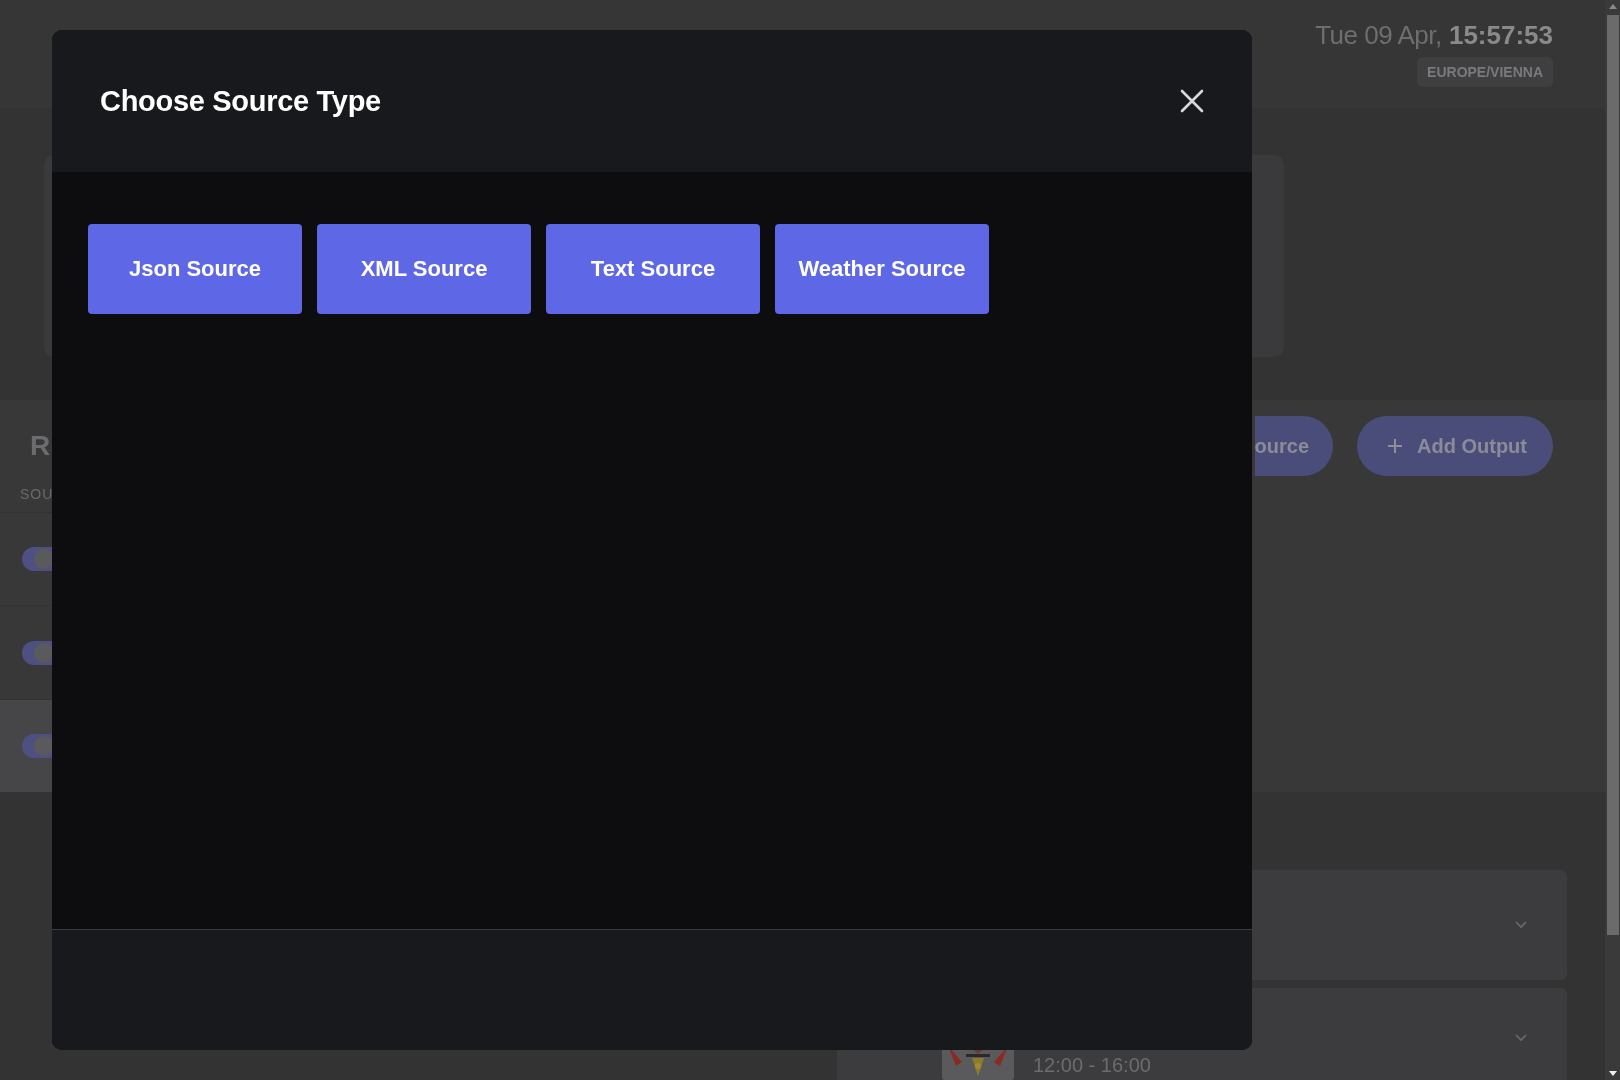 Image resolution: width=1620 pixels, height=1080 pixels. I want to click on source-type-button: Text Source, so click(653, 269).